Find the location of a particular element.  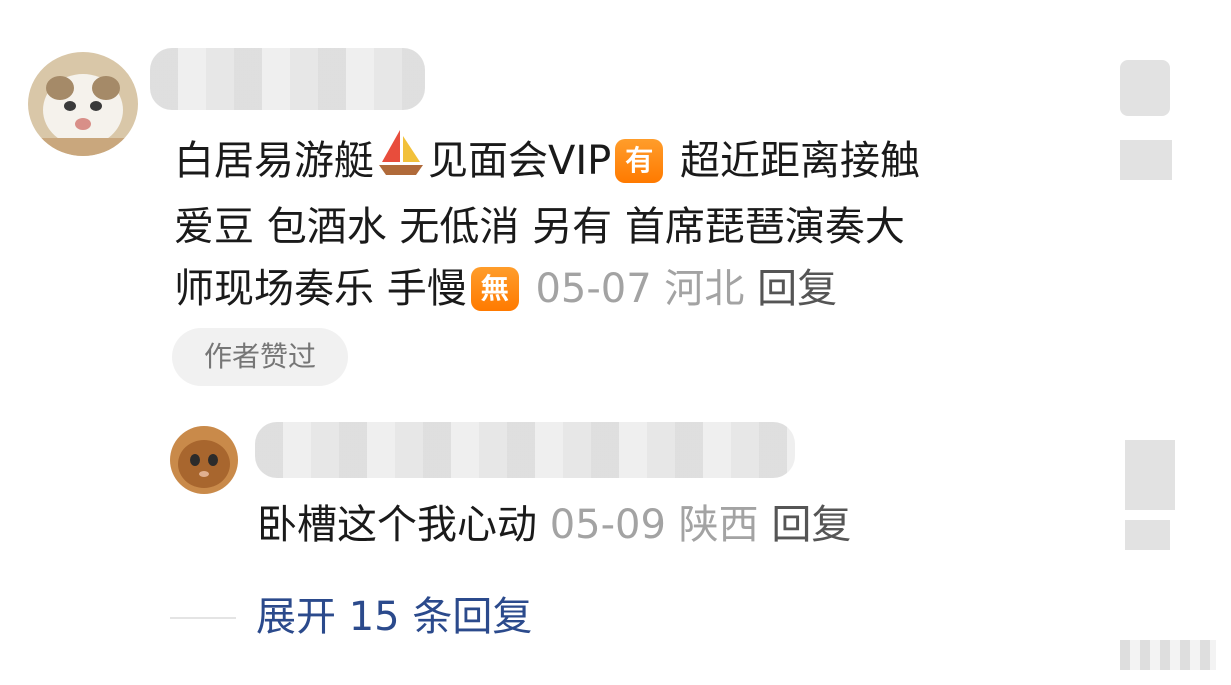

you-badge-icon: 有 is located at coordinates (639, 161).